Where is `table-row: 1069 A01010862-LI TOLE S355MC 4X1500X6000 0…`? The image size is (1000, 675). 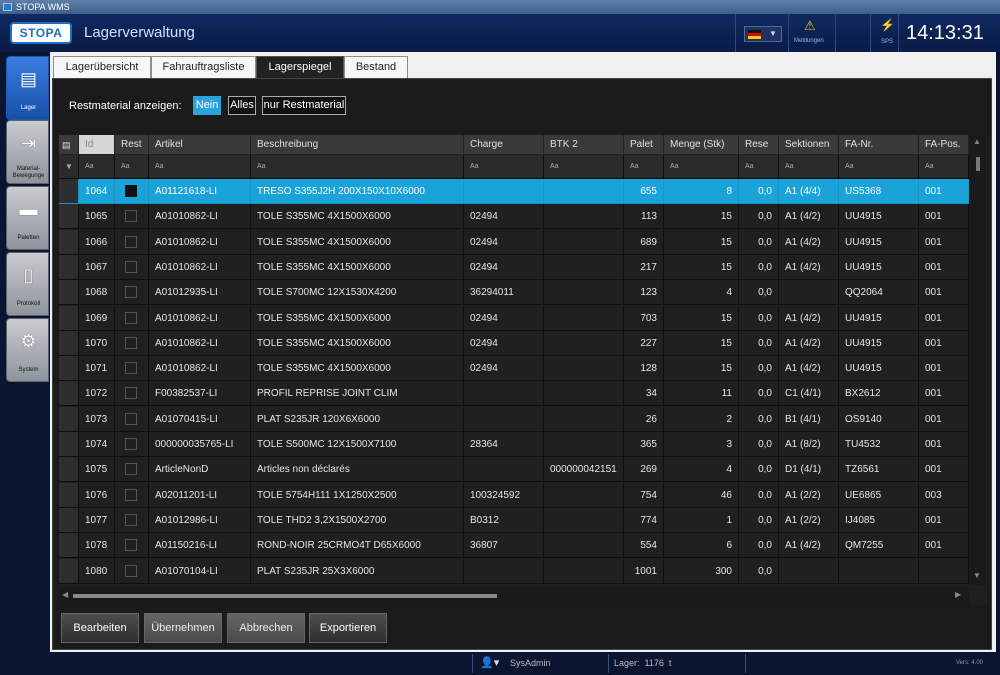
table-row: 1069 A01010862-LI TOLE S355MC 4X1500X6000 0… is located at coordinates (514, 318).